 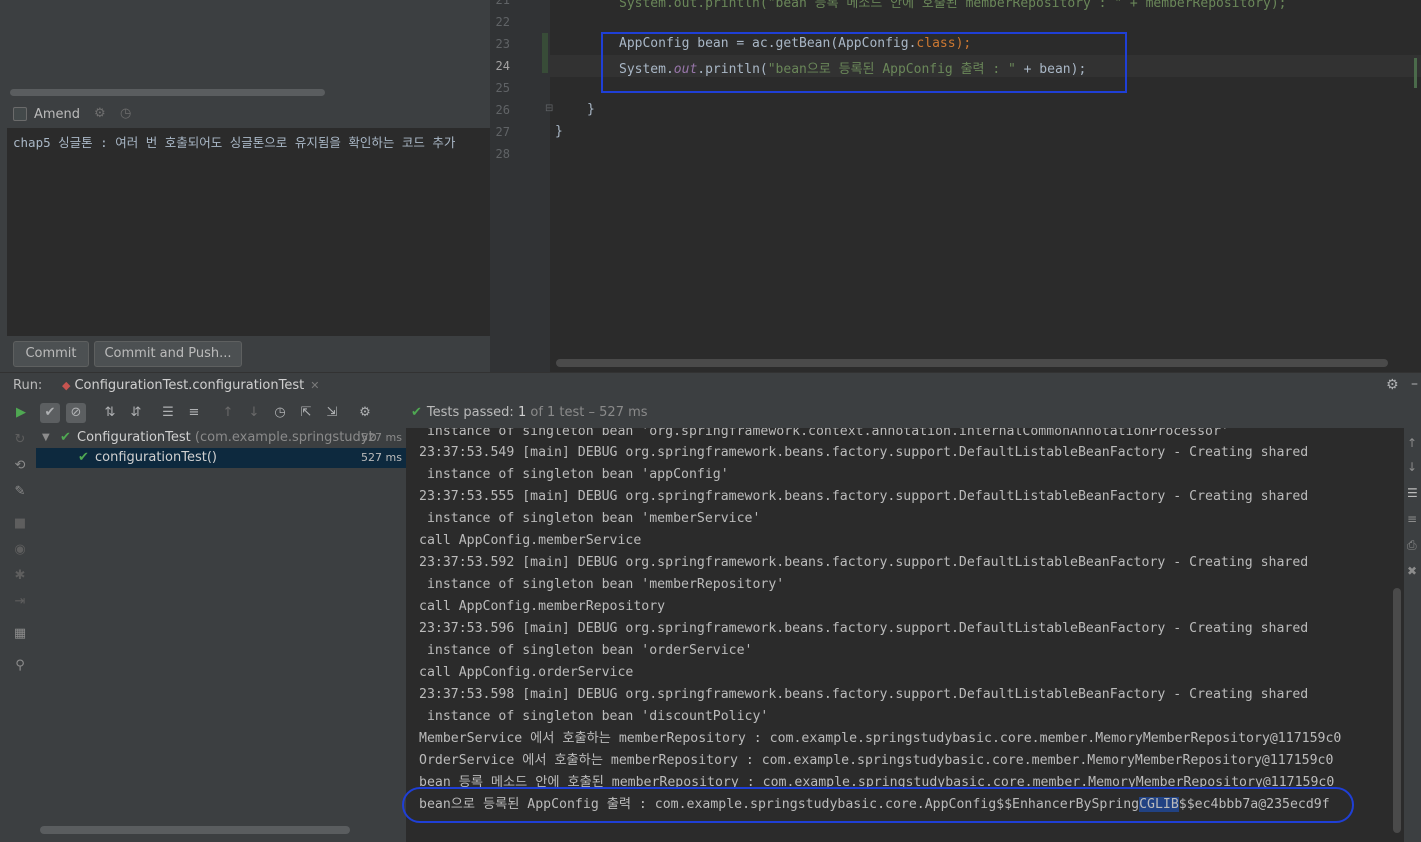 What do you see at coordinates (502, 66) in the screenshot?
I see `line-number: 24` at bounding box center [502, 66].